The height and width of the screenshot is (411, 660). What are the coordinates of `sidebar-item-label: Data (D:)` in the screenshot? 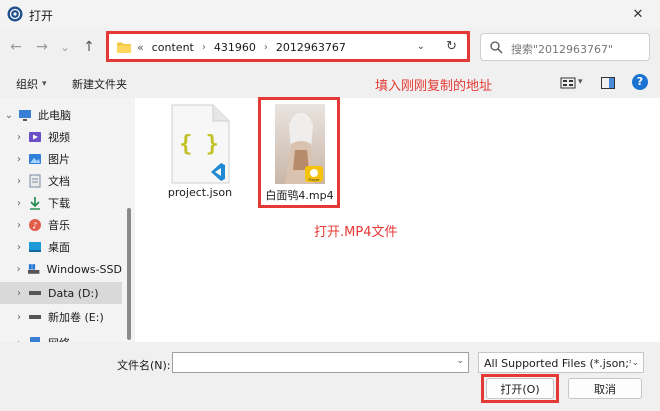 It's located at (73, 293).